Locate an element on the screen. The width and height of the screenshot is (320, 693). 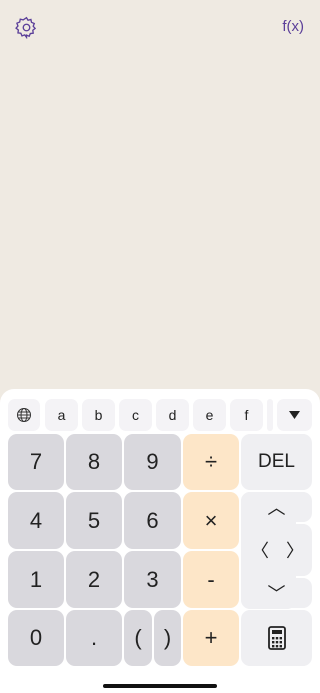
key-9: 9 is located at coordinates (152, 462).